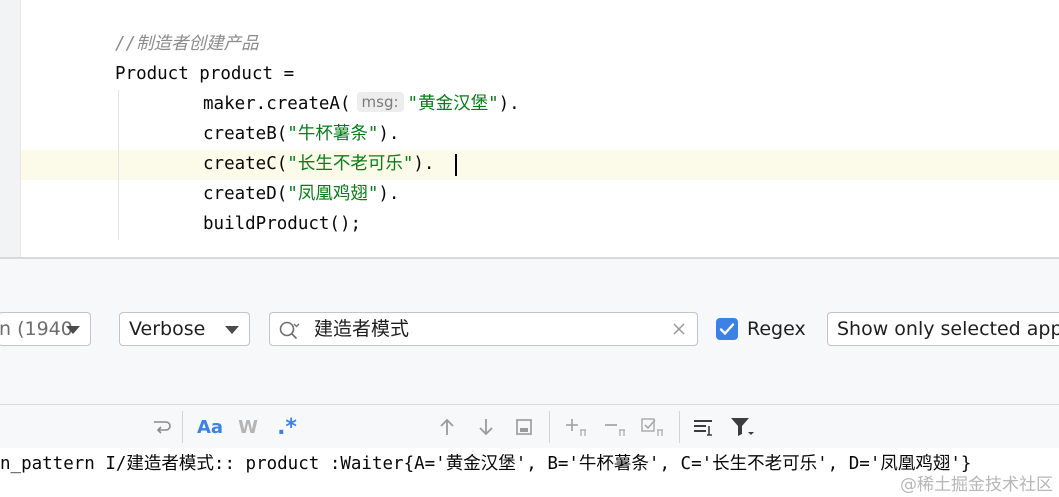 The height and width of the screenshot is (497, 1059). What do you see at coordinates (245, 164) in the screenshot?
I see `code-token: createC(` at bounding box center [245, 164].